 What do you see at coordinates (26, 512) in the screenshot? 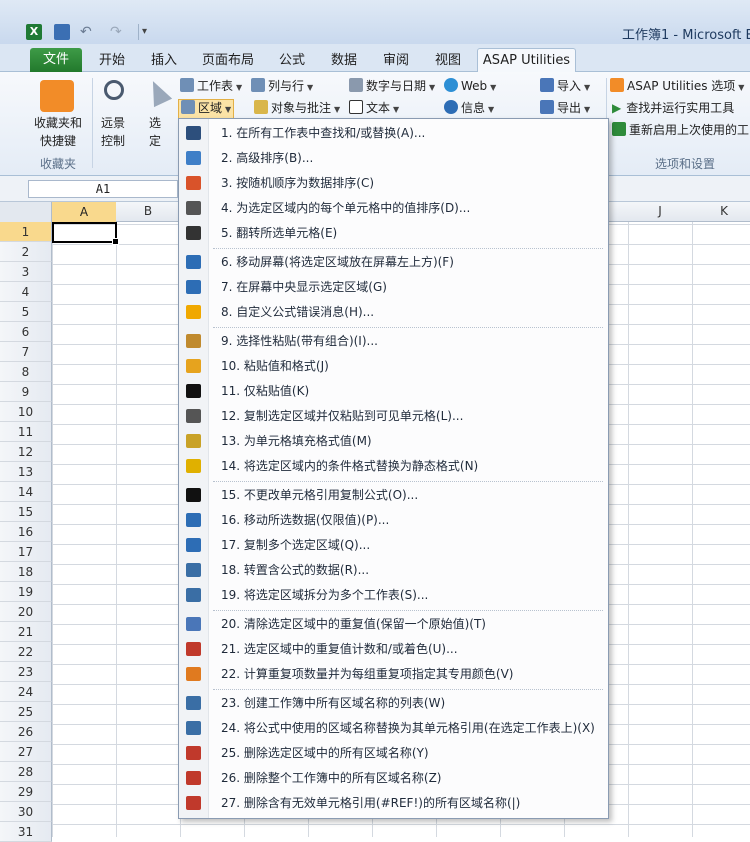
I see `row-header: 15` at bounding box center [26, 512].